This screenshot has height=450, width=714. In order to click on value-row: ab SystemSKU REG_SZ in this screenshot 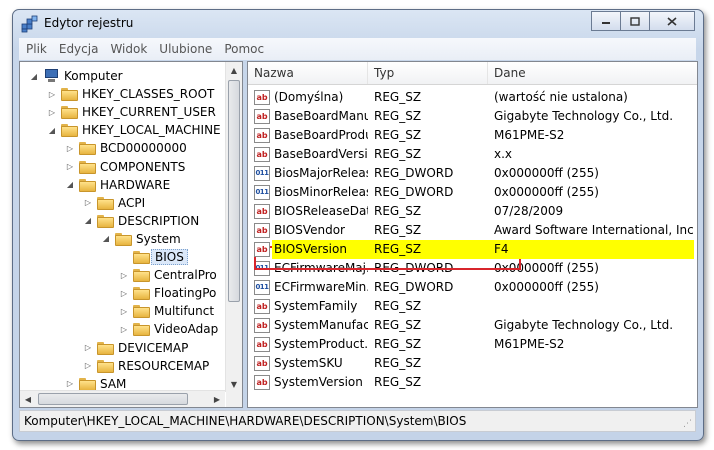, I will do `click(472, 363)`.